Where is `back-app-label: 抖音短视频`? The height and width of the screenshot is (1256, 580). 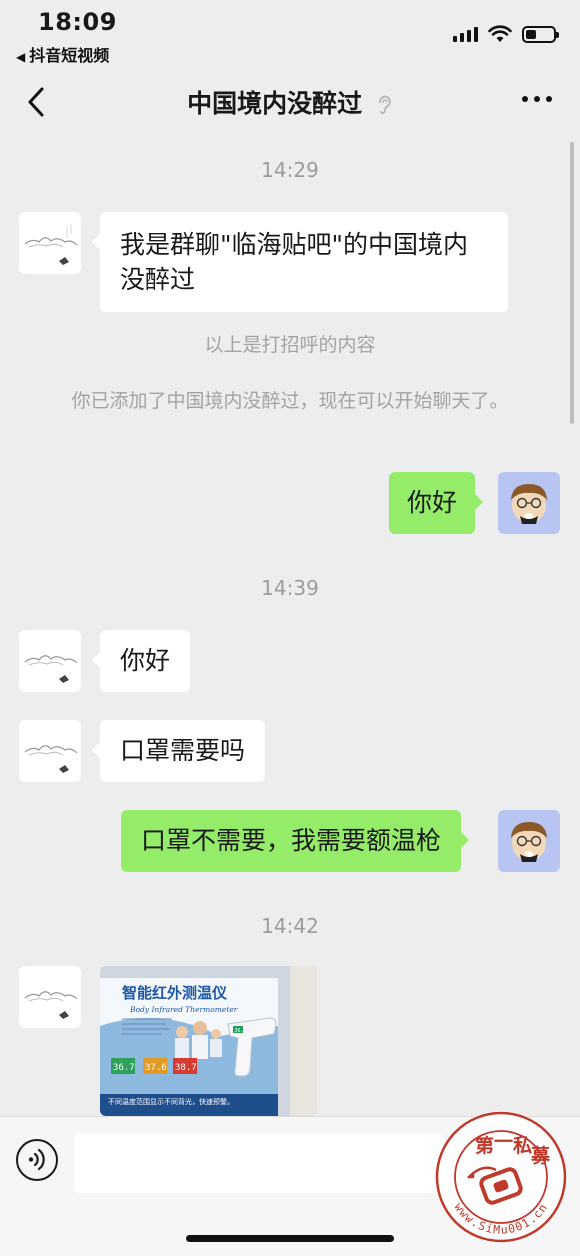 back-app-label: 抖音短视频 is located at coordinates (69, 55).